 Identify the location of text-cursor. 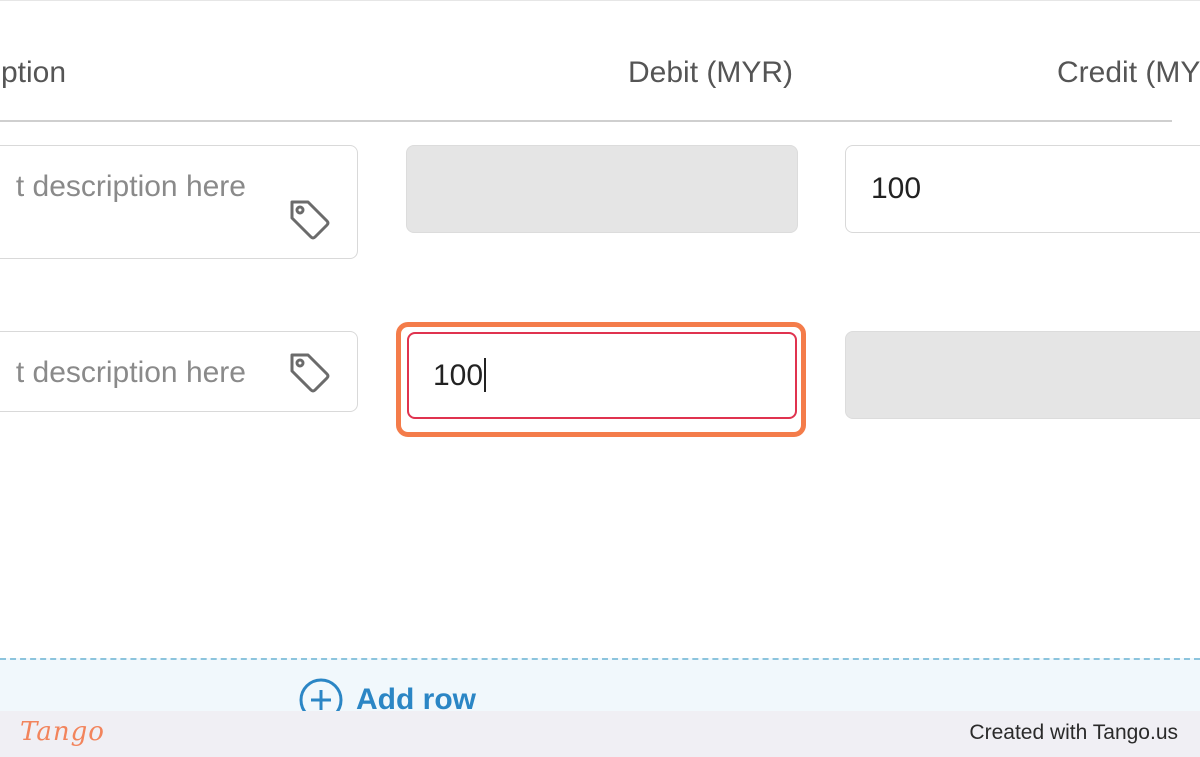
(485, 375).